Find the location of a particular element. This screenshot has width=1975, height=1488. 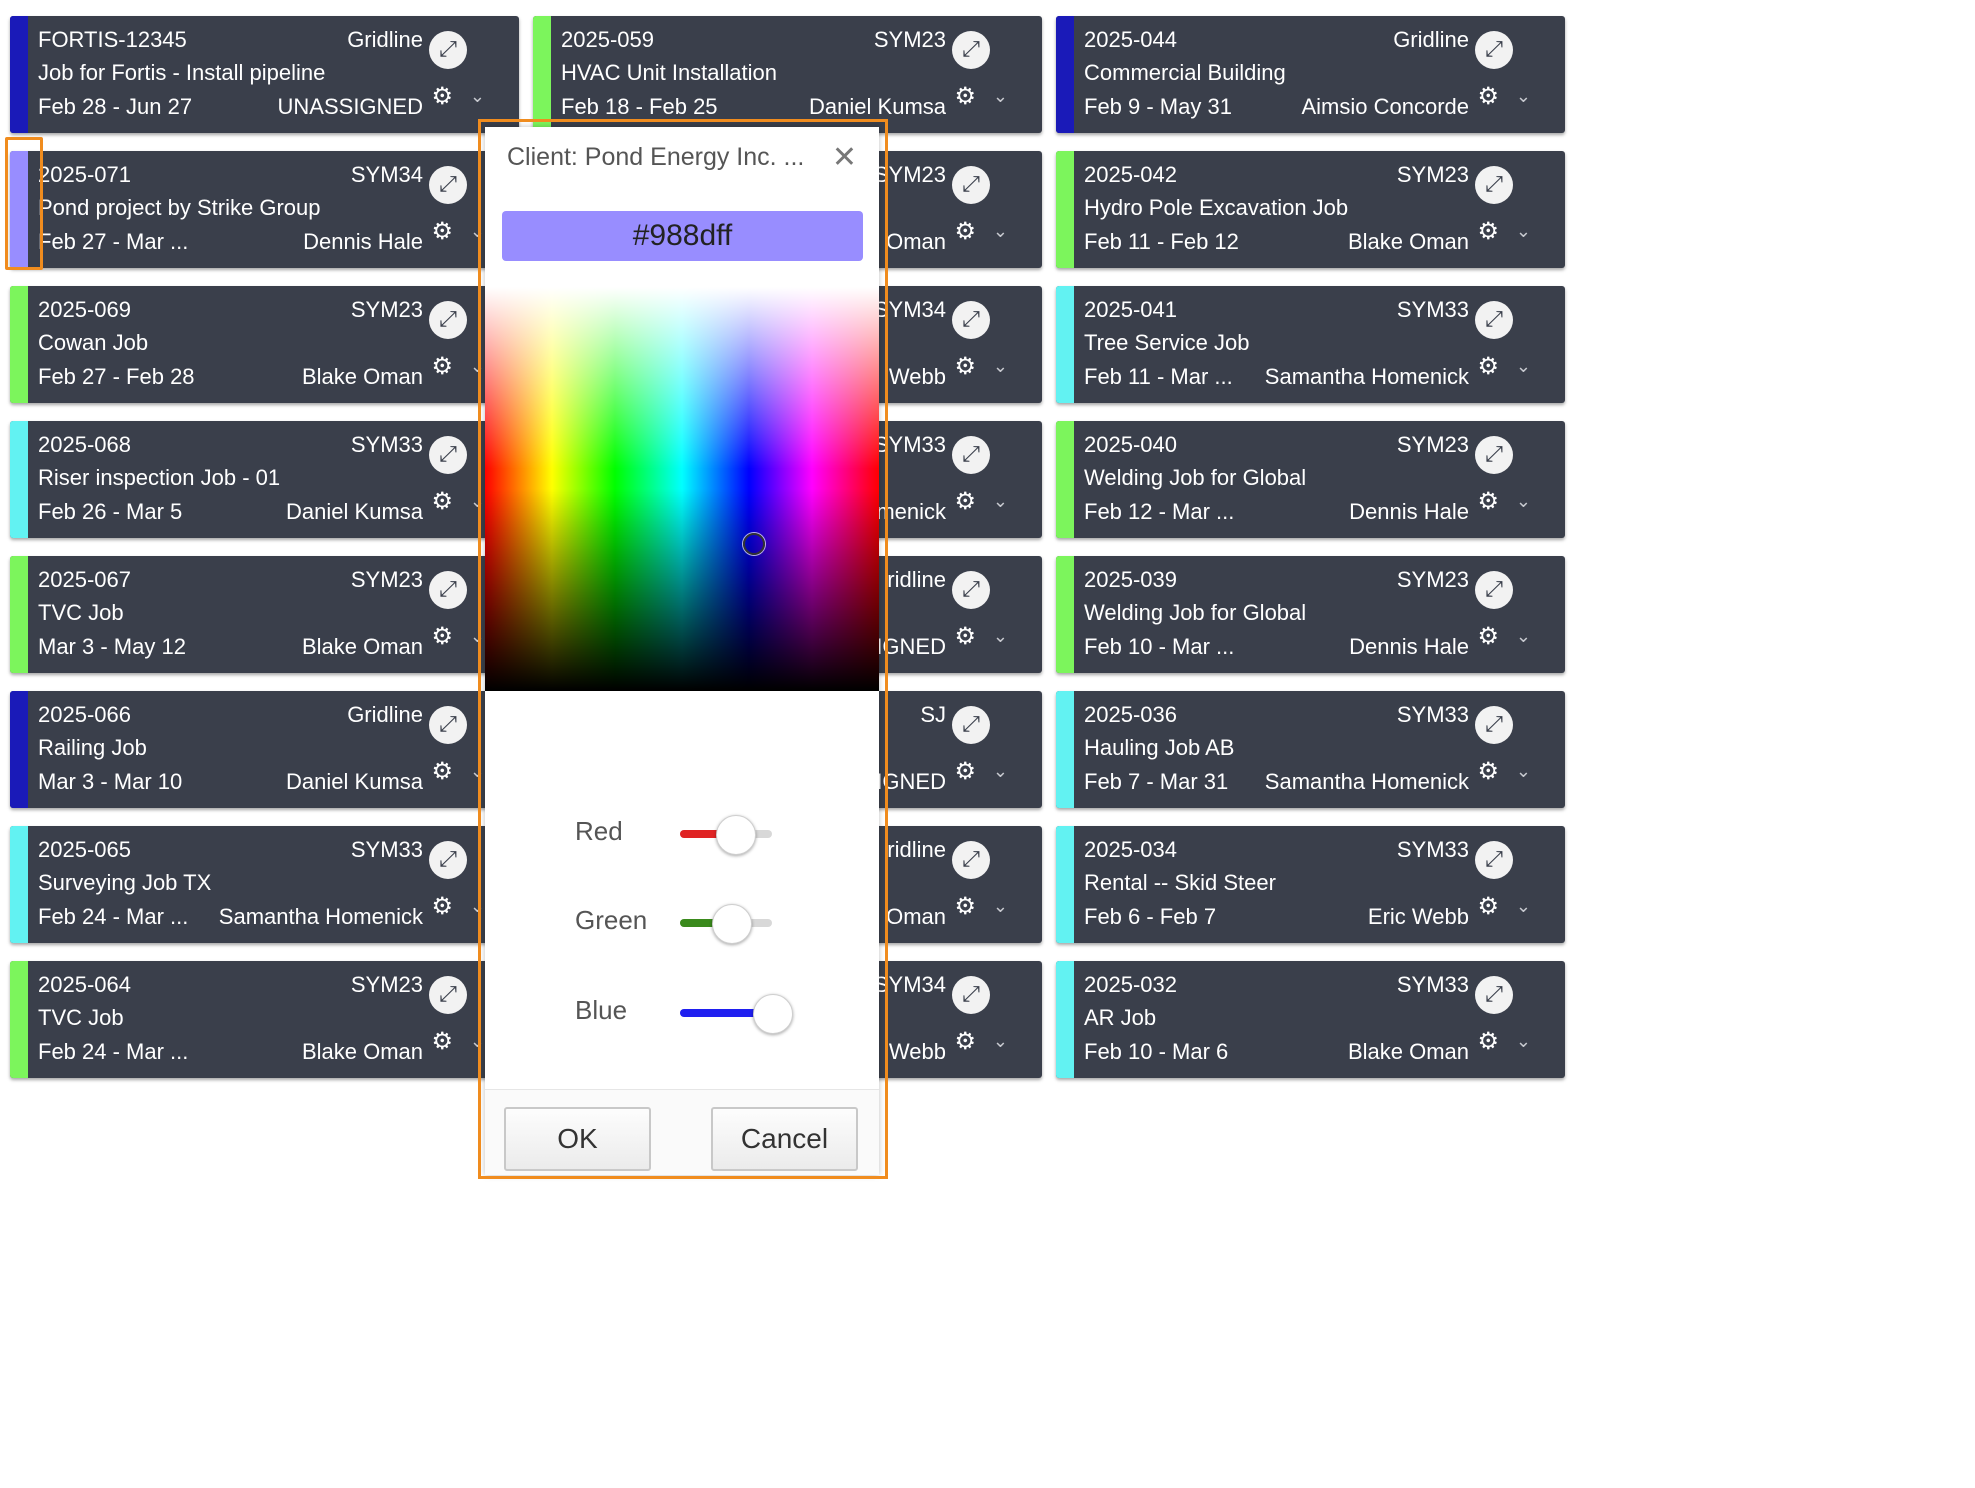

close-icon: ✕ is located at coordinates (844, 158).